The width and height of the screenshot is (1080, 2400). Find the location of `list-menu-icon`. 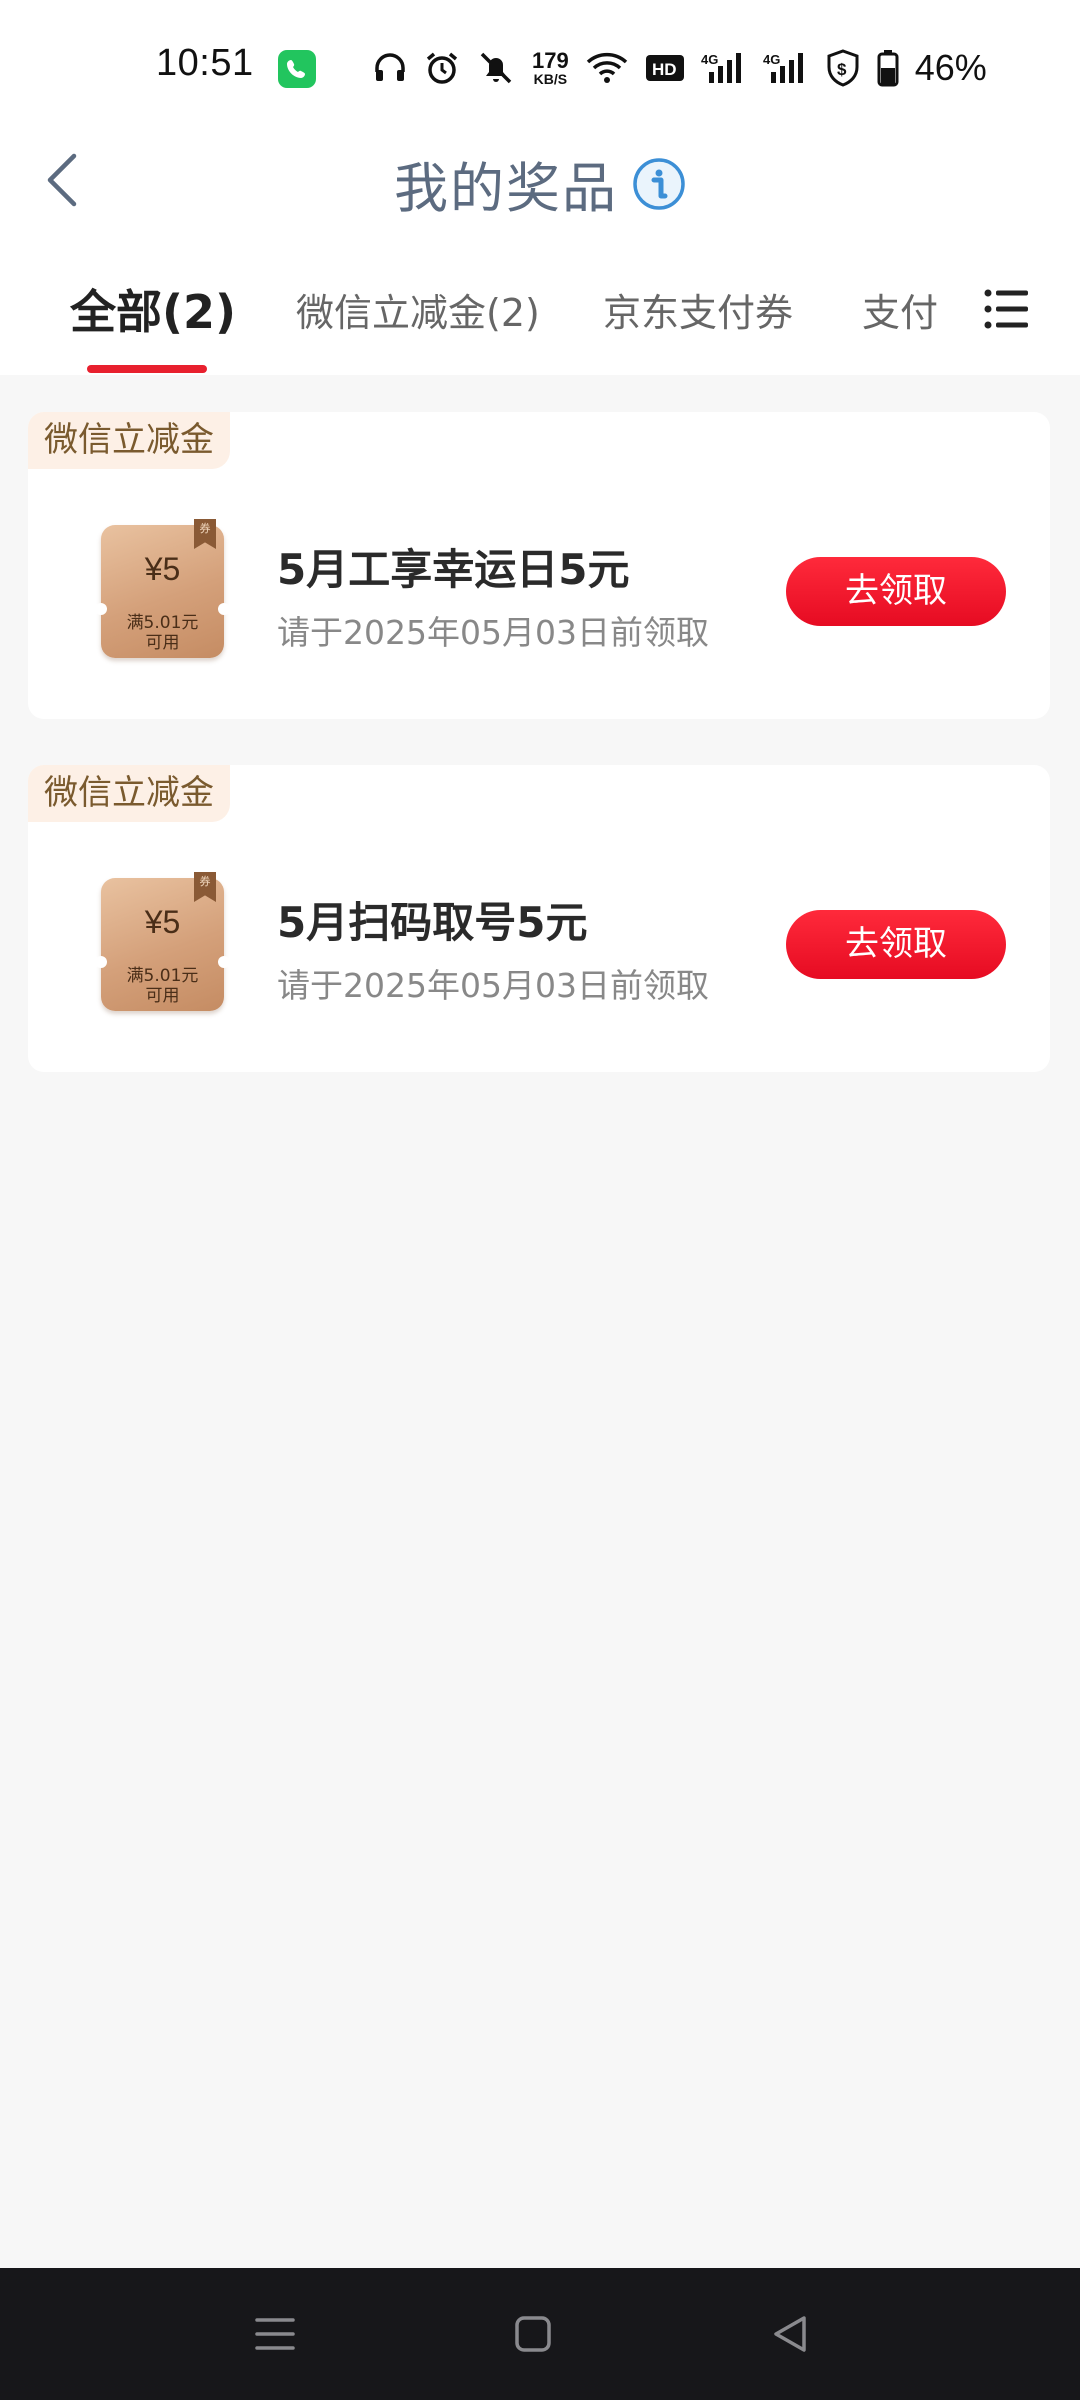

list-menu-icon is located at coordinates (1007, 309).